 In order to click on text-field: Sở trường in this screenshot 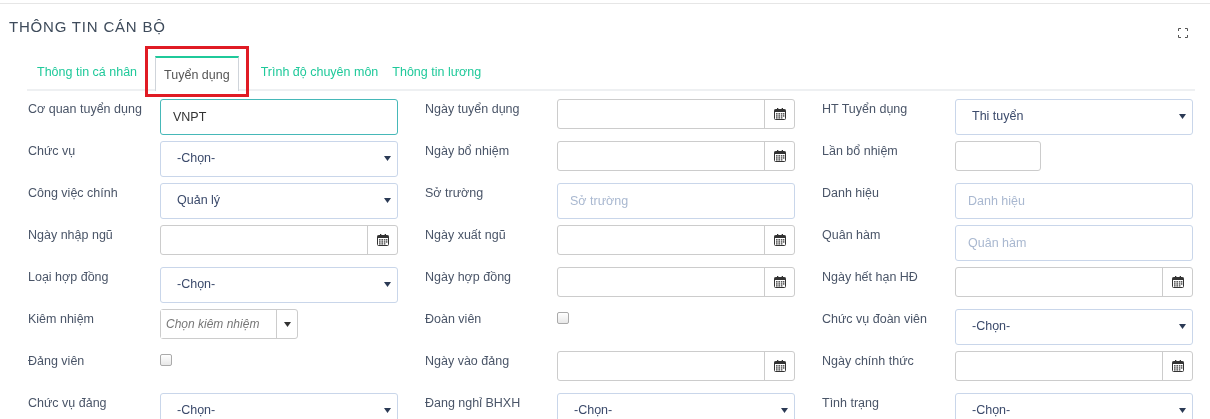, I will do `click(676, 201)`.